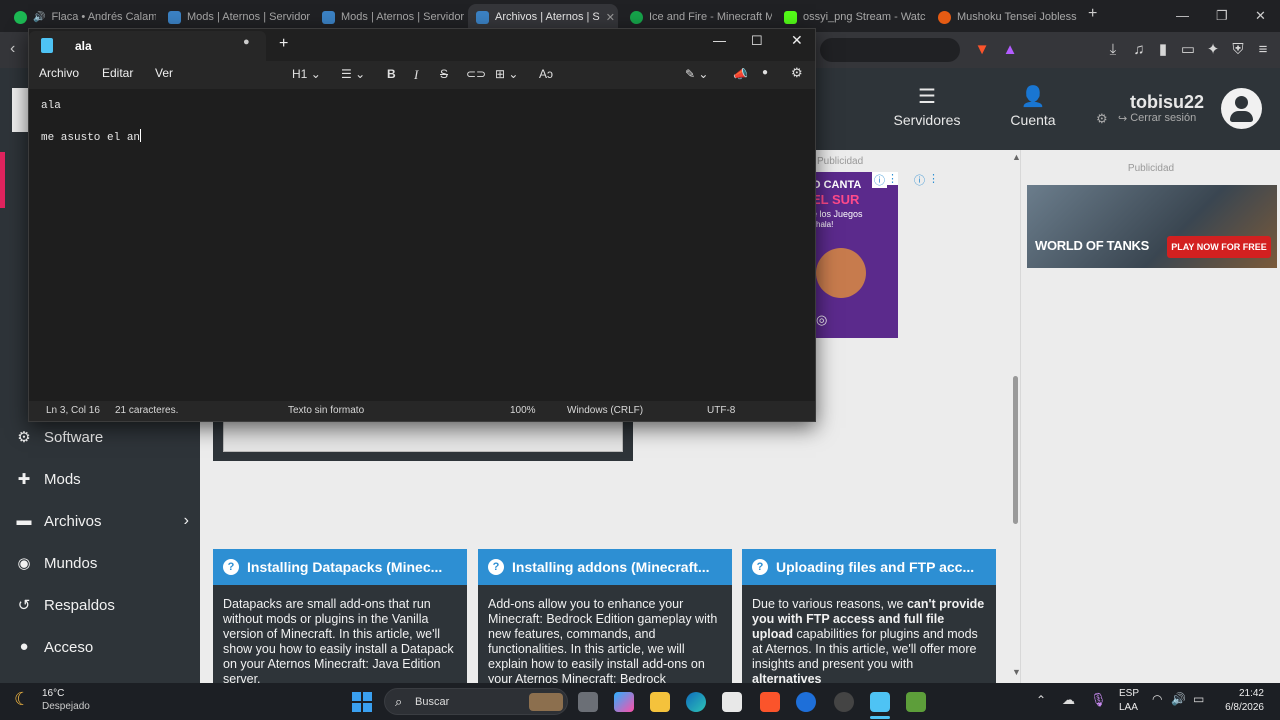 Image resolution: width=1280 pixels, height=720 pixels. Describe the element at coordinates (53, 693) in the screenshot. I see `weather-temp: 16°C` at that location.